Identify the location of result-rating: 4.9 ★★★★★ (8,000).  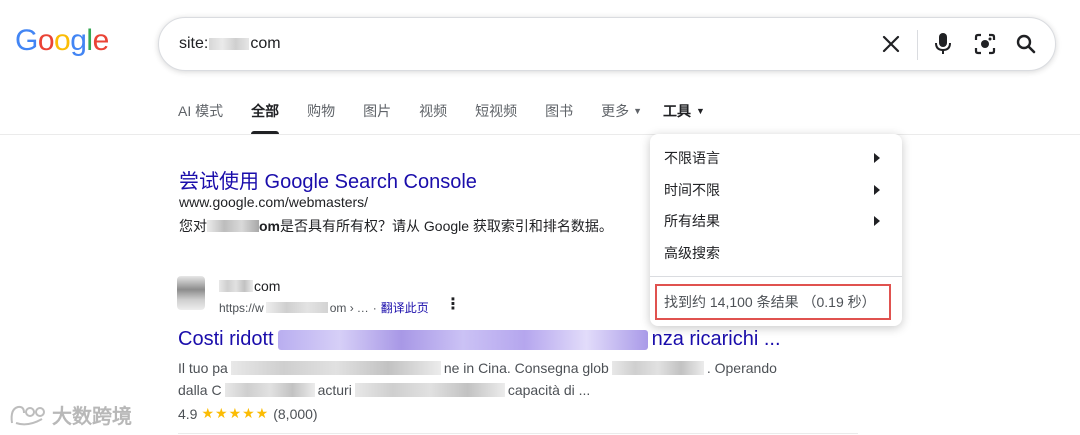
(248, 413).